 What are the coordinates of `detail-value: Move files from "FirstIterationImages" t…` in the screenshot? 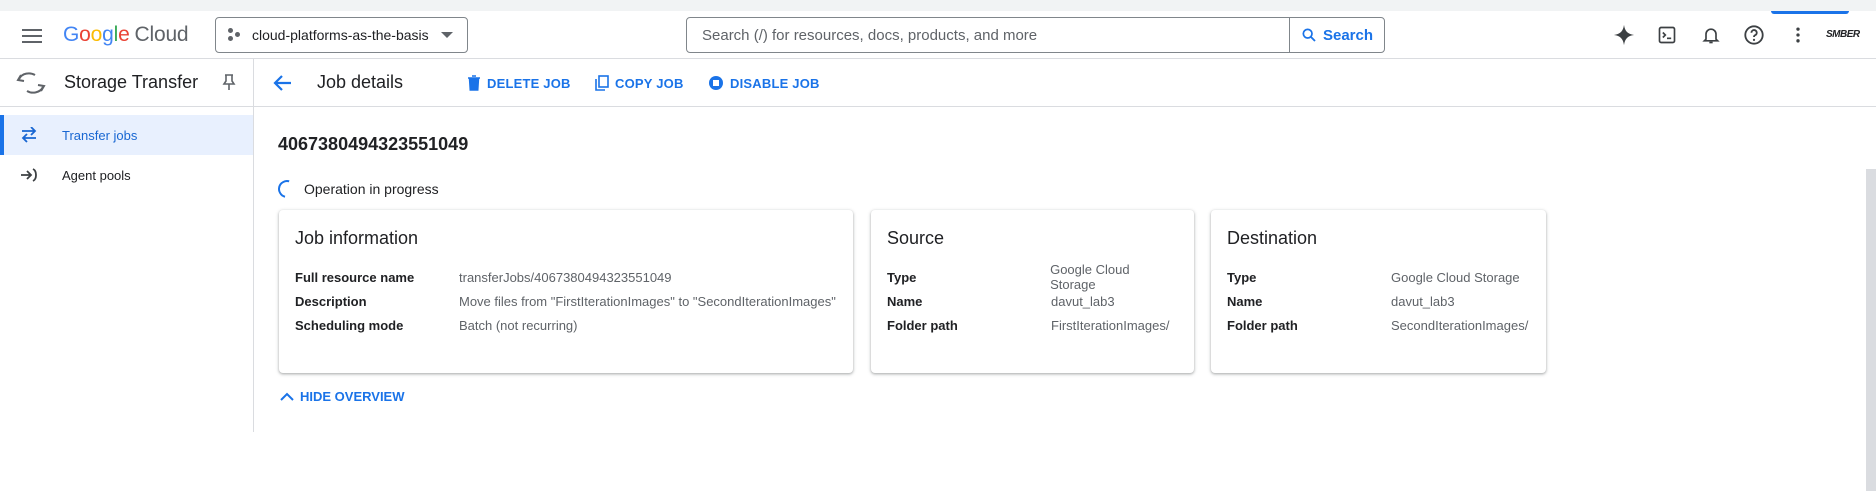 It's located at (647, 301).